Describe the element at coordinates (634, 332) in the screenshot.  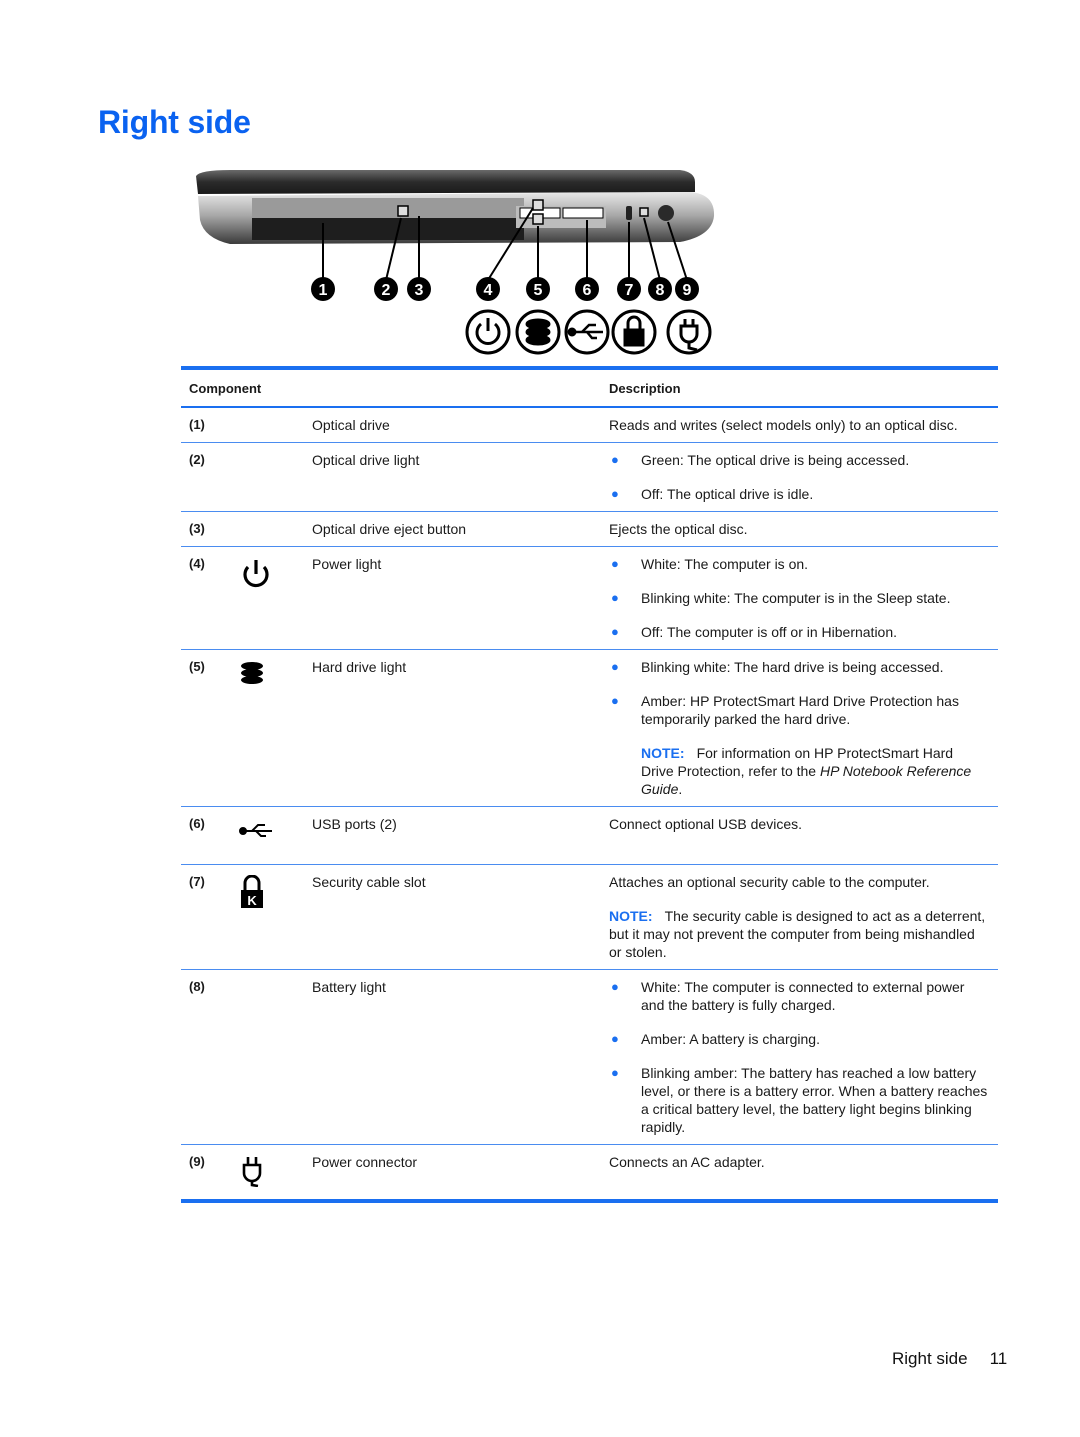
I see `security-lock-icon` at that location.